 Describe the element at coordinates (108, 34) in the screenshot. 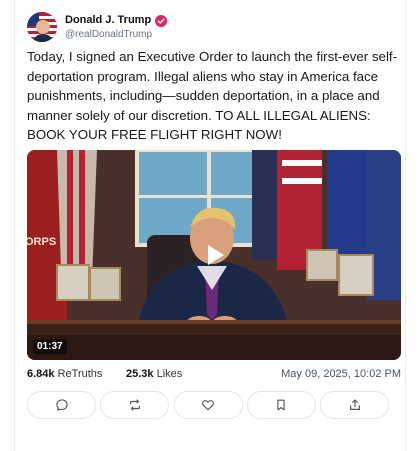

I see `author-handle: @realDonaldTrump` at that location.